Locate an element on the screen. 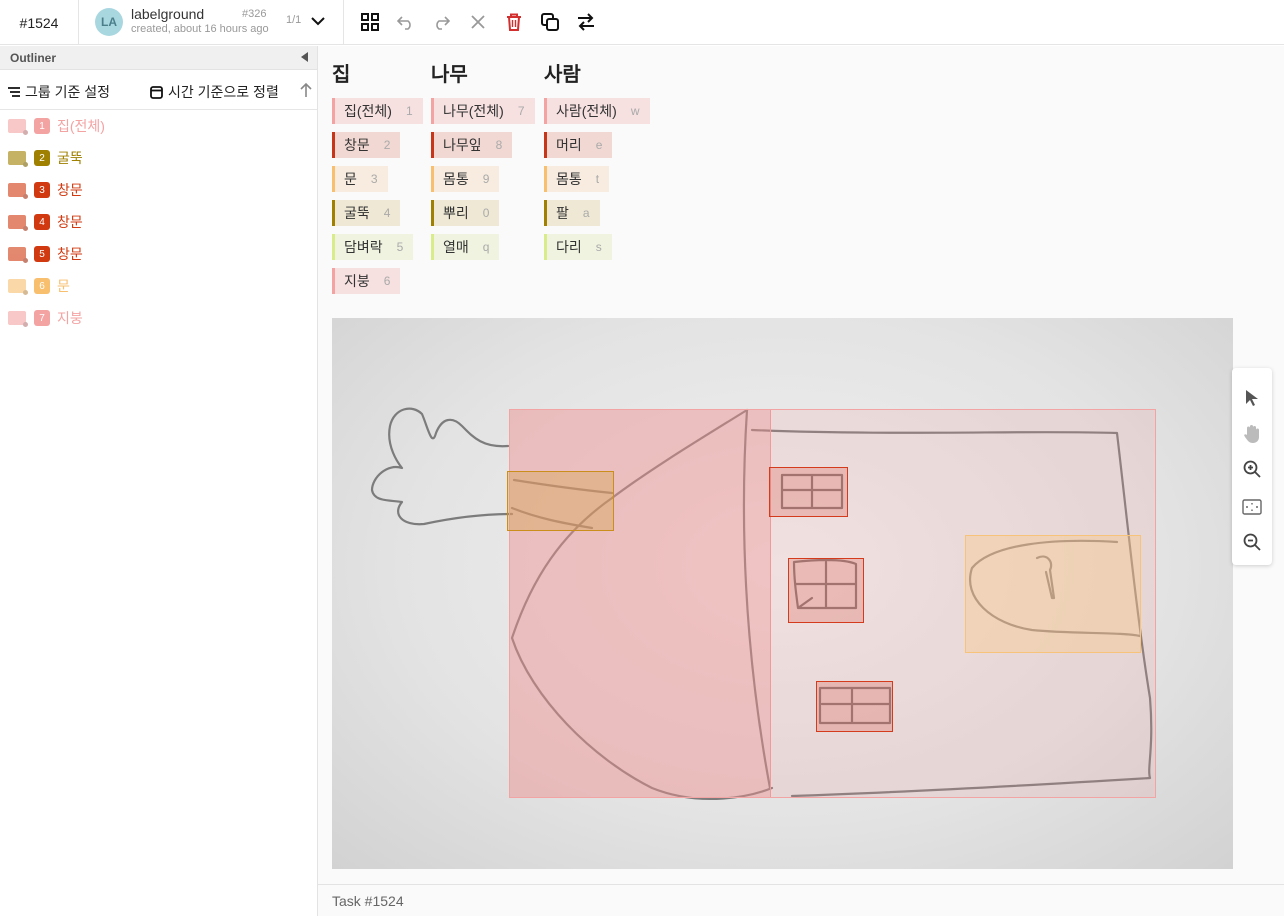  item-number-badge: 3 is located at coordinates (42, 190).